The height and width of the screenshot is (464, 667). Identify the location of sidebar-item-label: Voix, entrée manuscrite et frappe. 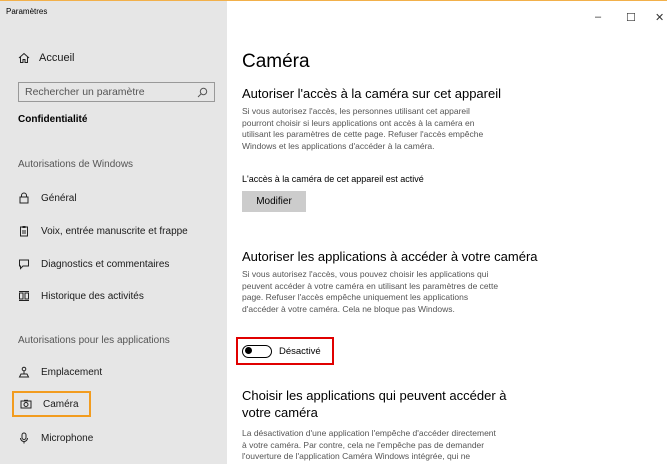
(114, 231).